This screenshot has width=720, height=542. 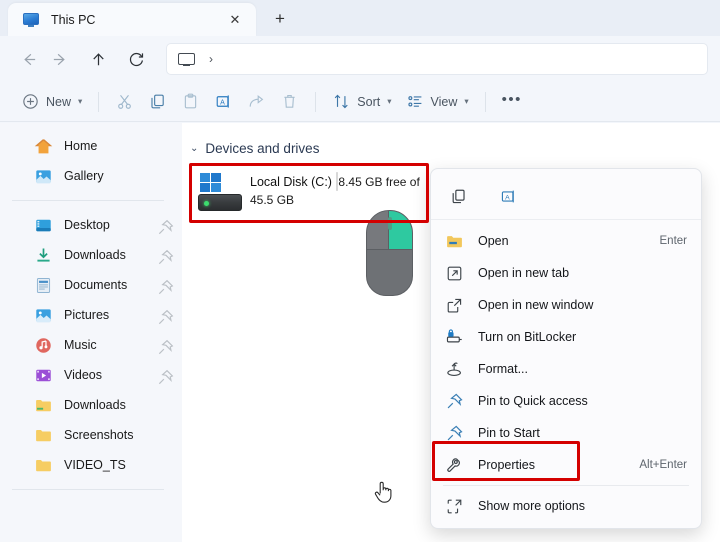 What do you see at coordinates (256, 102) in the screenshot?
I see `share-button` at bounding box center [256, 102].